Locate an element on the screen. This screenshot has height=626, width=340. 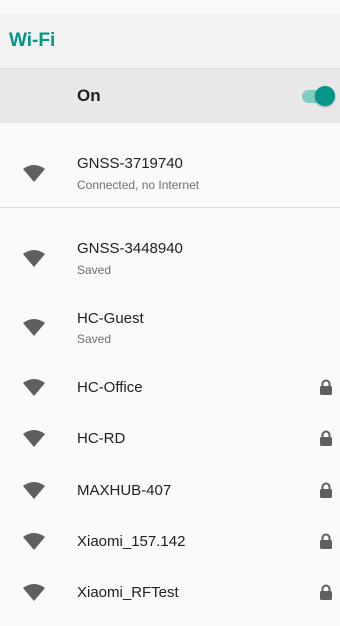
wifi-master-switch-row: On is located at coordinates (170, 96).